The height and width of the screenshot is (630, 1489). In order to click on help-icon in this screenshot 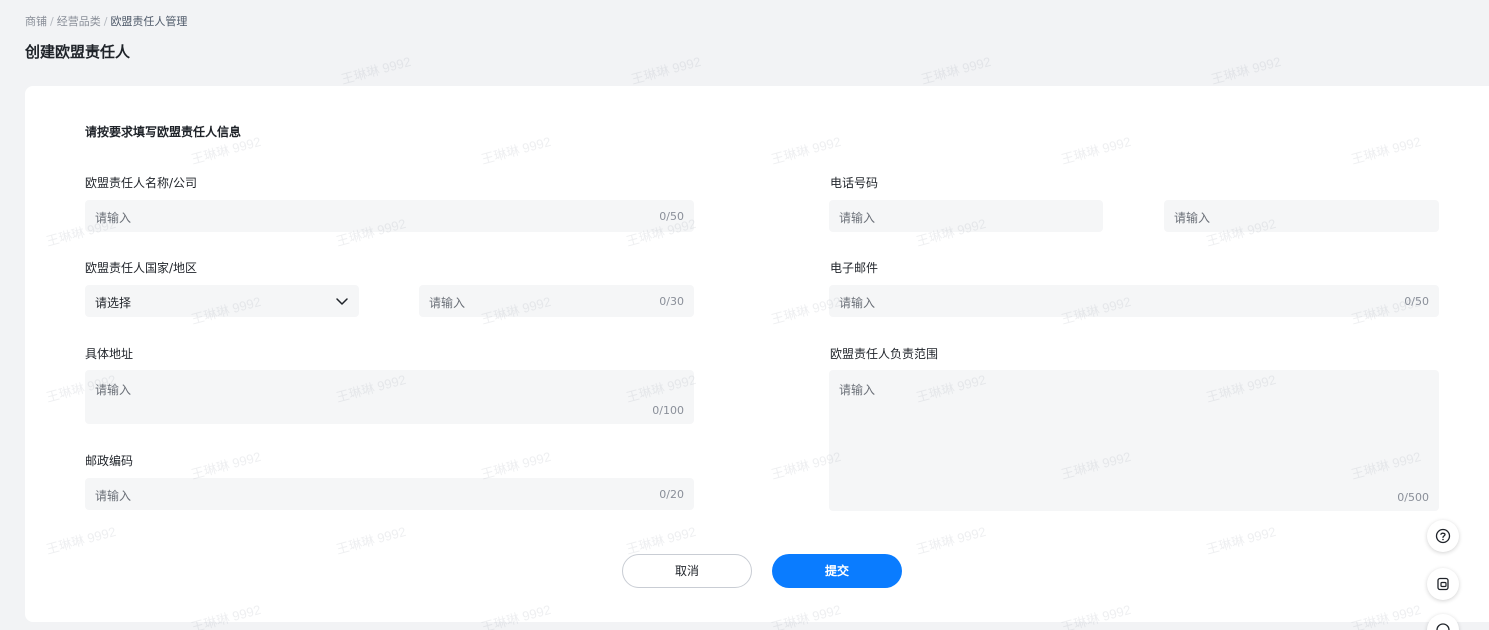, I will do `click(1443, 536)`.